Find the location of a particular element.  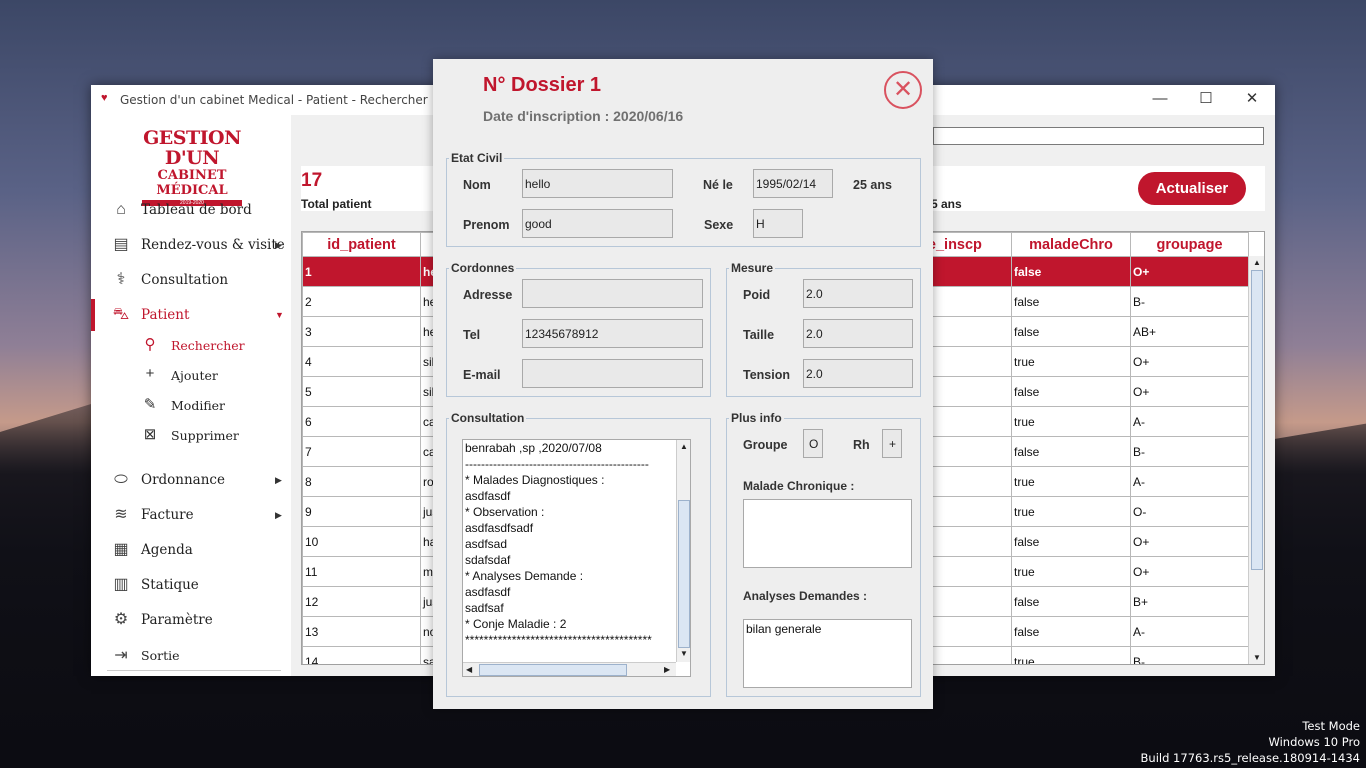

malade-chronique-label: Malade Chronique : is located at coordinates (799, 486).